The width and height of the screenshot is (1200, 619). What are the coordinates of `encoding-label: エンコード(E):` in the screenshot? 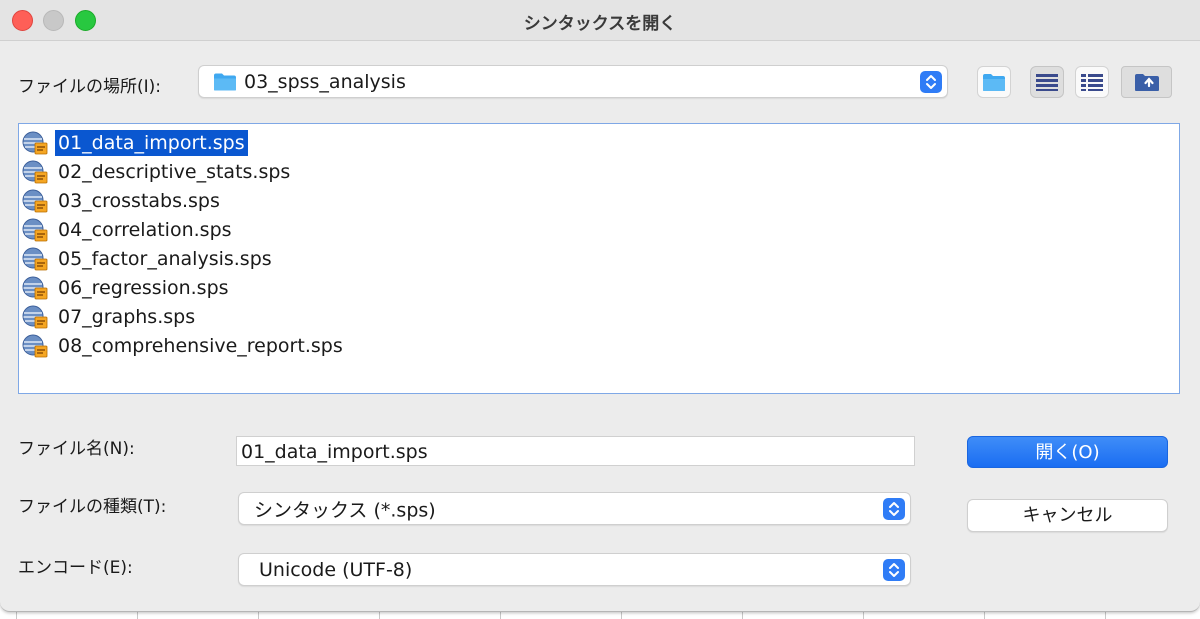 It's located at (75, 568).